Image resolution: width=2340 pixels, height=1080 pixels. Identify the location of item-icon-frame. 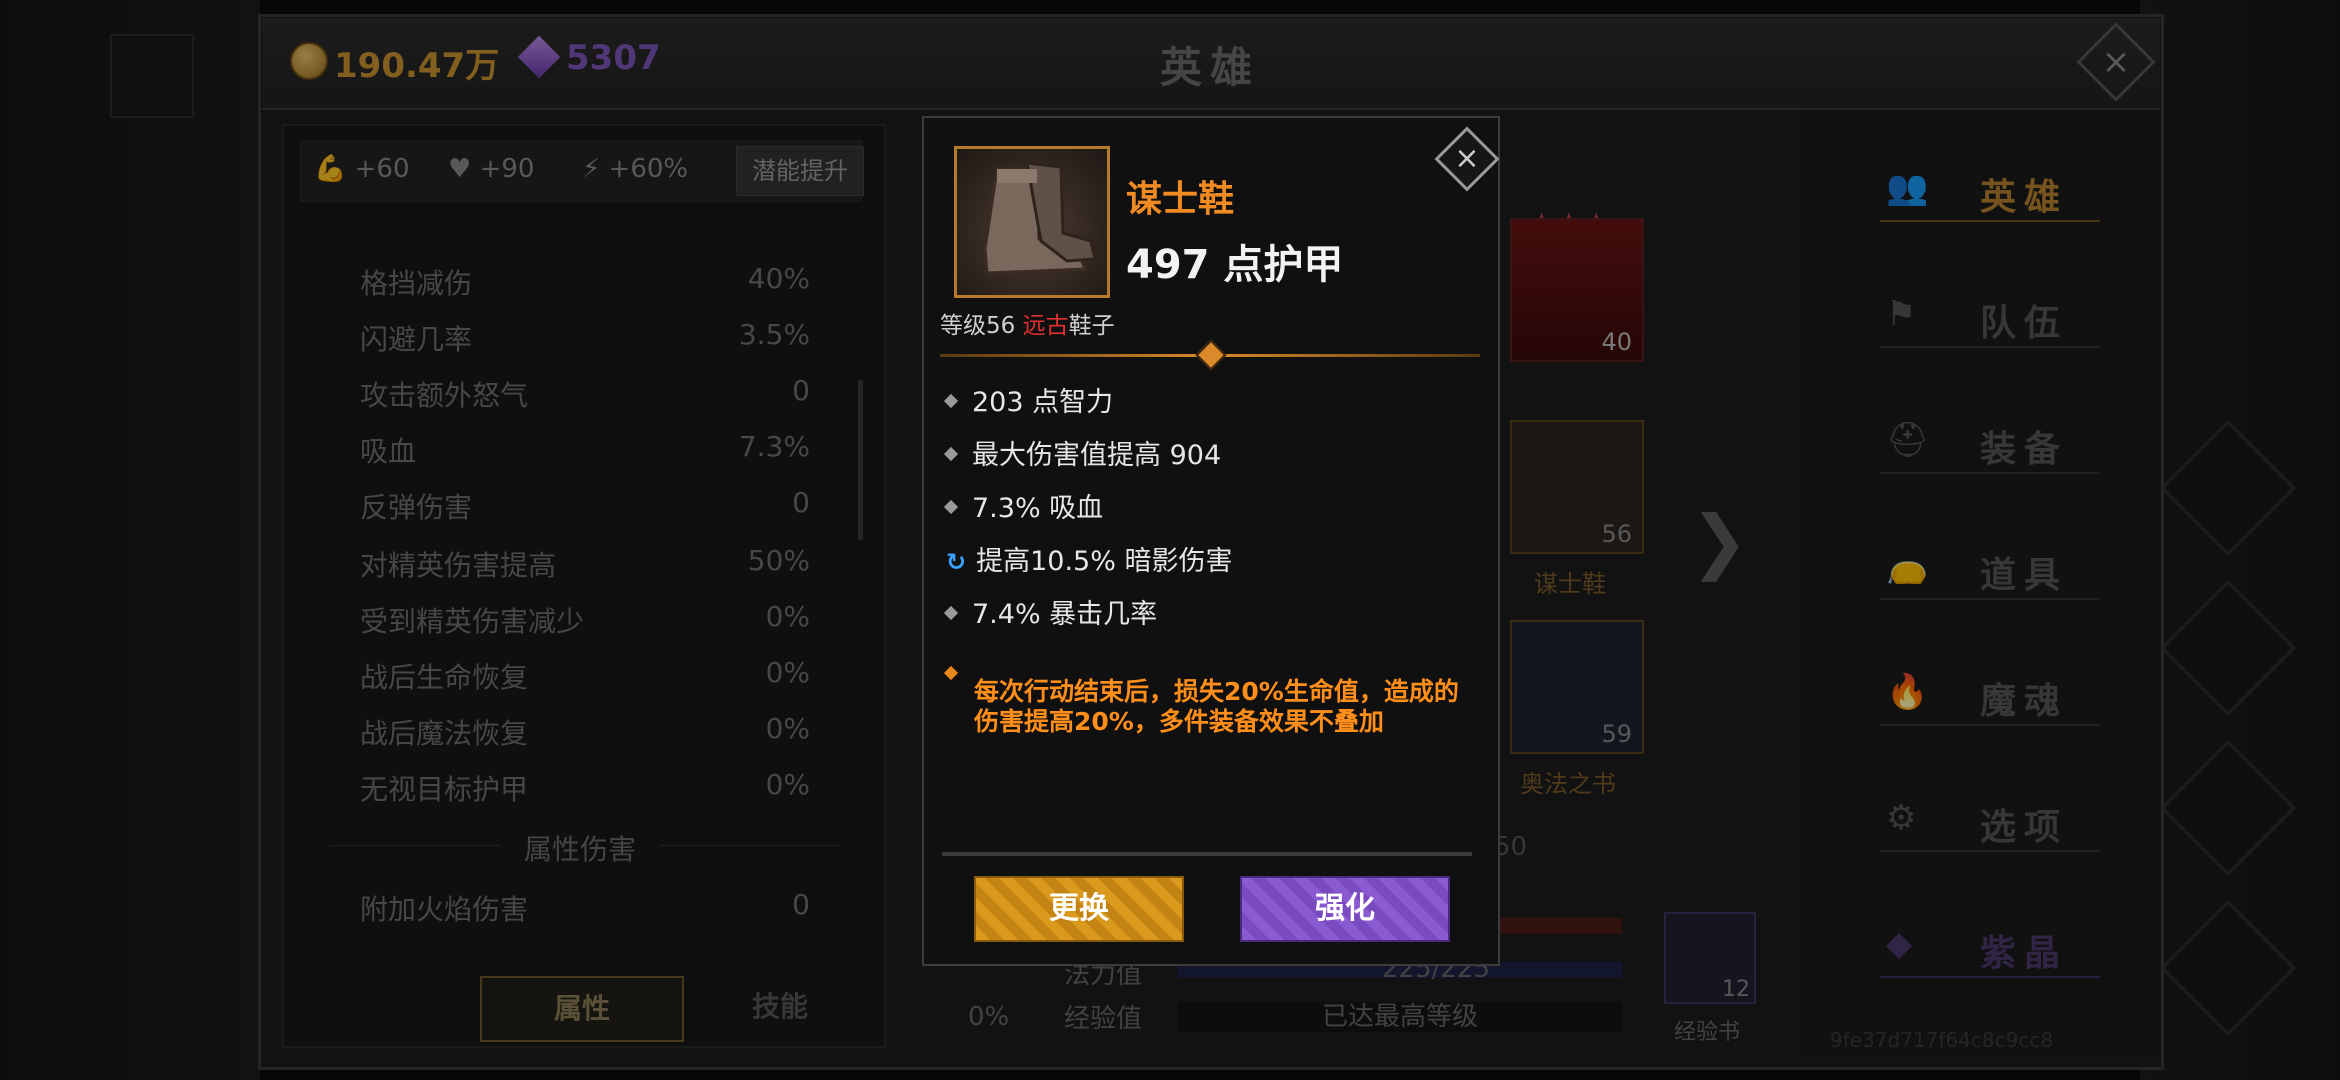
(1032, 222).